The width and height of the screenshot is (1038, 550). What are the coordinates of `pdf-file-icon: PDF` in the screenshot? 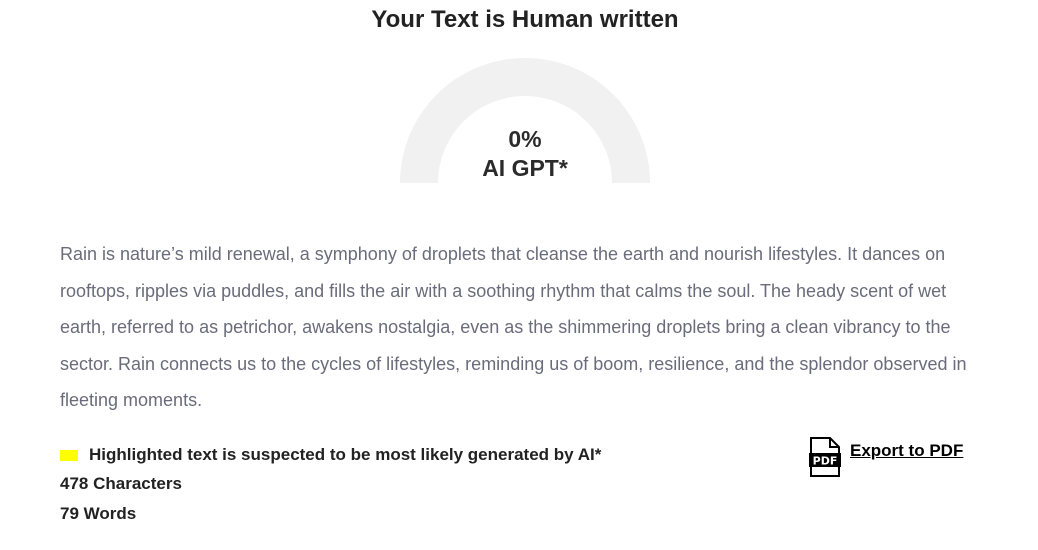 It's located at (825, 457).